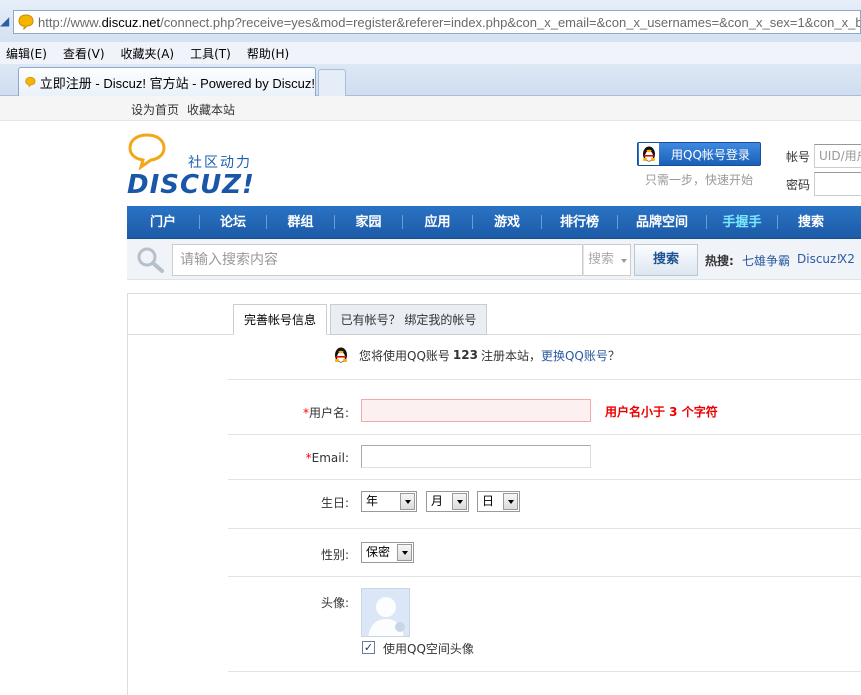 This screenshot has height=695, width=861. What do you see at coordinates (300, 222) in the screenshot?
I see `nav-group: 群组` at bounding box center [300, 222].